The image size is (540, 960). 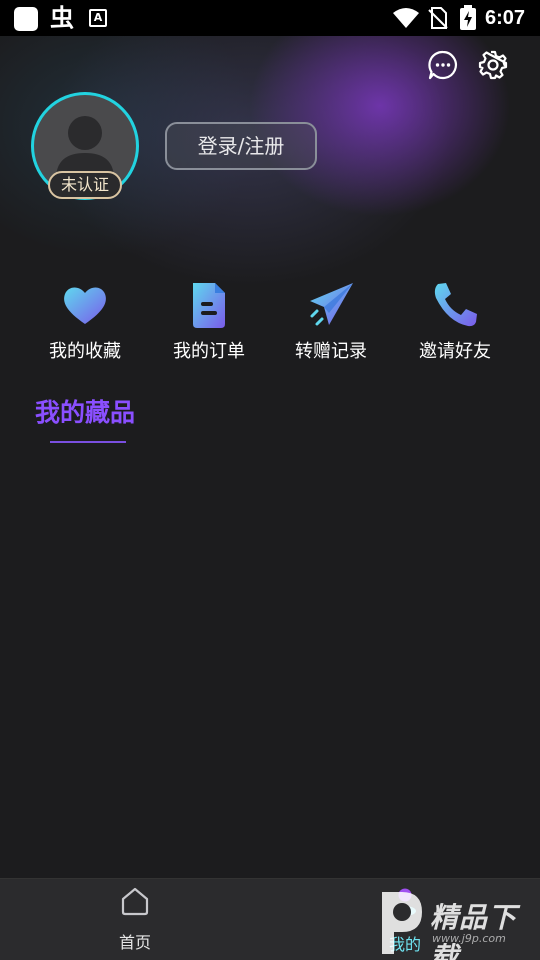 What do you see at coordinates (443, 65) in the screenshot?
I see `chat-bubble-icon` at bounding box center [443, 65].